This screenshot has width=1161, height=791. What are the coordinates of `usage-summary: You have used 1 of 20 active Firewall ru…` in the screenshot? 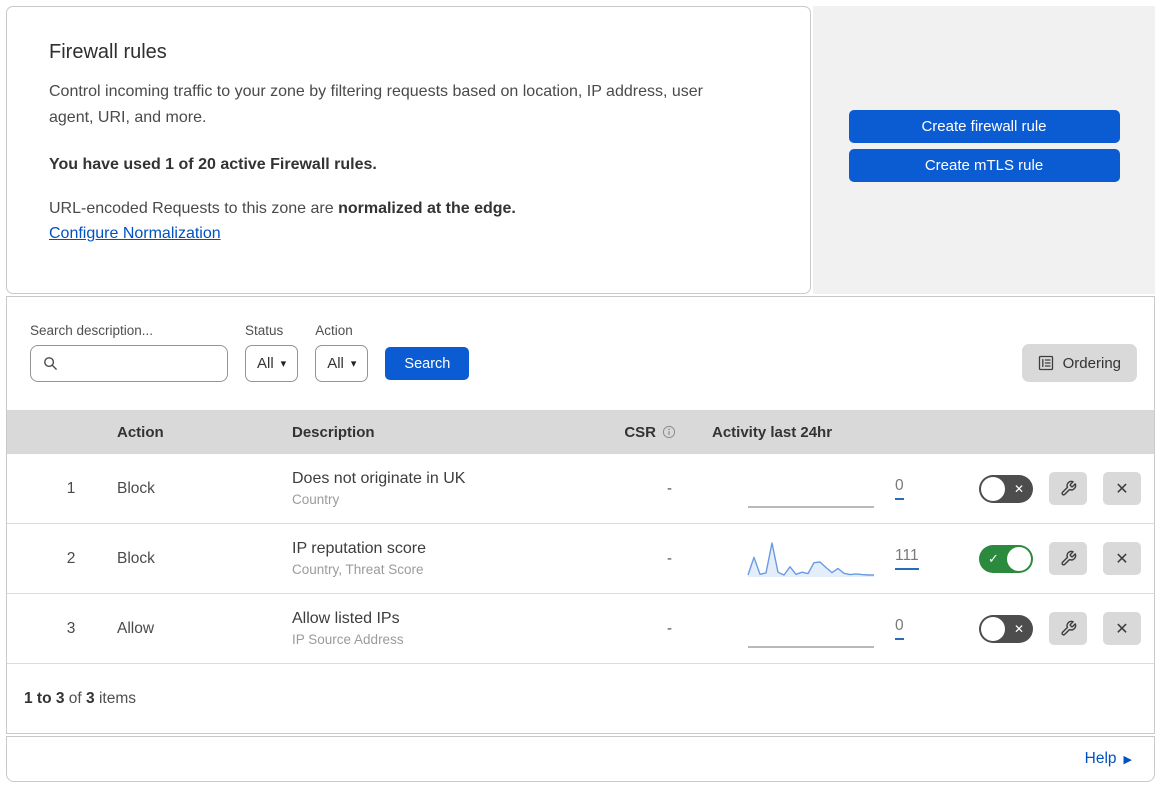 It's located at (213, 164).